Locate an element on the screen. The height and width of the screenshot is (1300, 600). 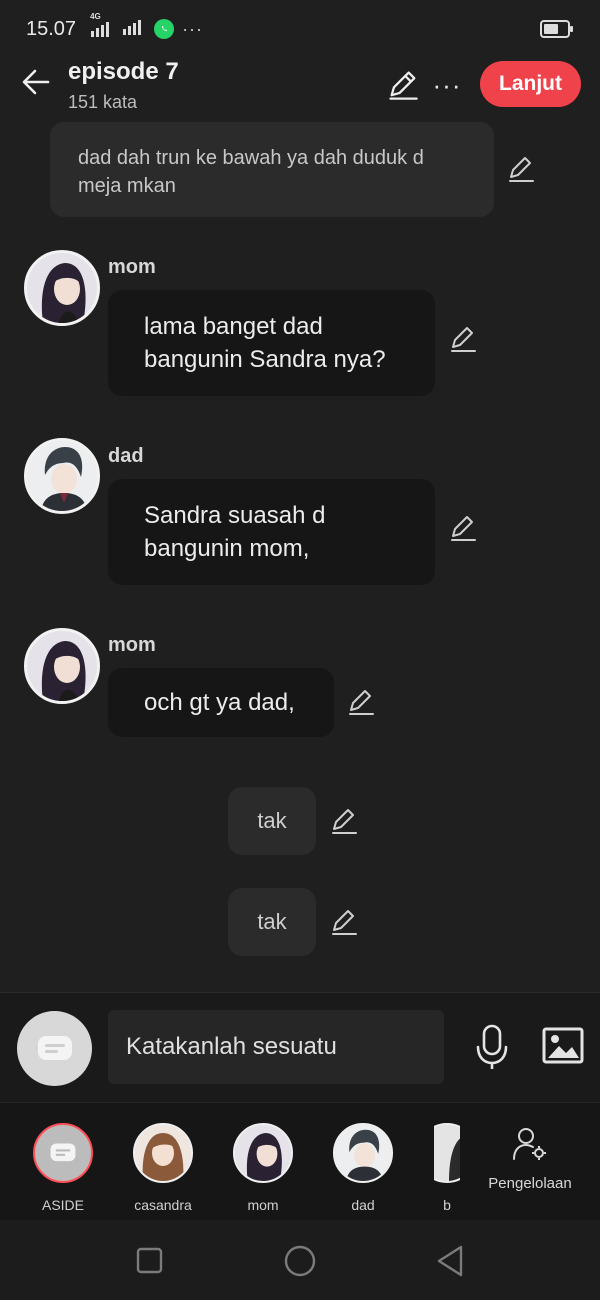
input-area is located at coordinates (300, 1047).